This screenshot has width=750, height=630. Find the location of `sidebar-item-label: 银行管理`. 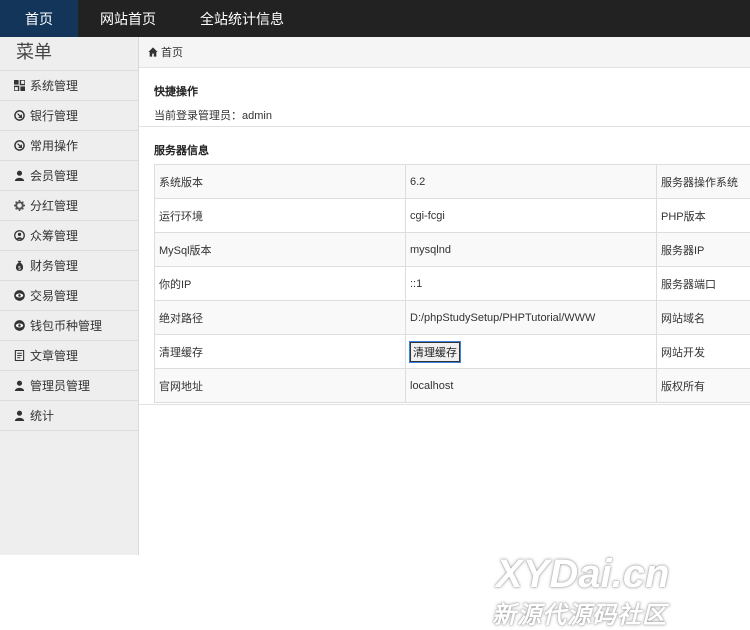

sidebar-item-label: 银行管理 is located at coordinates (54, 115).